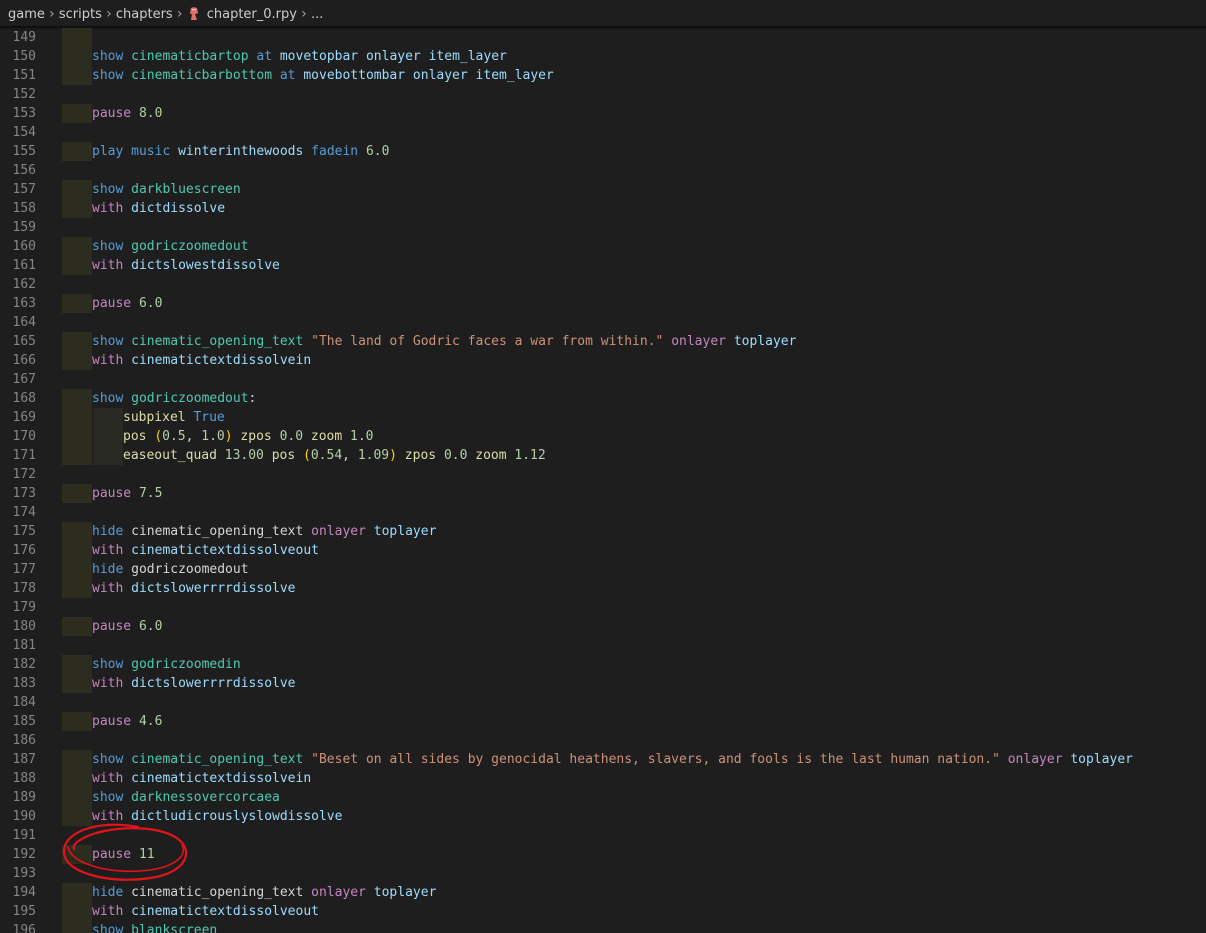 The height and width of the screenshot is (933, 1206). I want to click on code-line: 158 with dictdissolve, so click(603, 208).